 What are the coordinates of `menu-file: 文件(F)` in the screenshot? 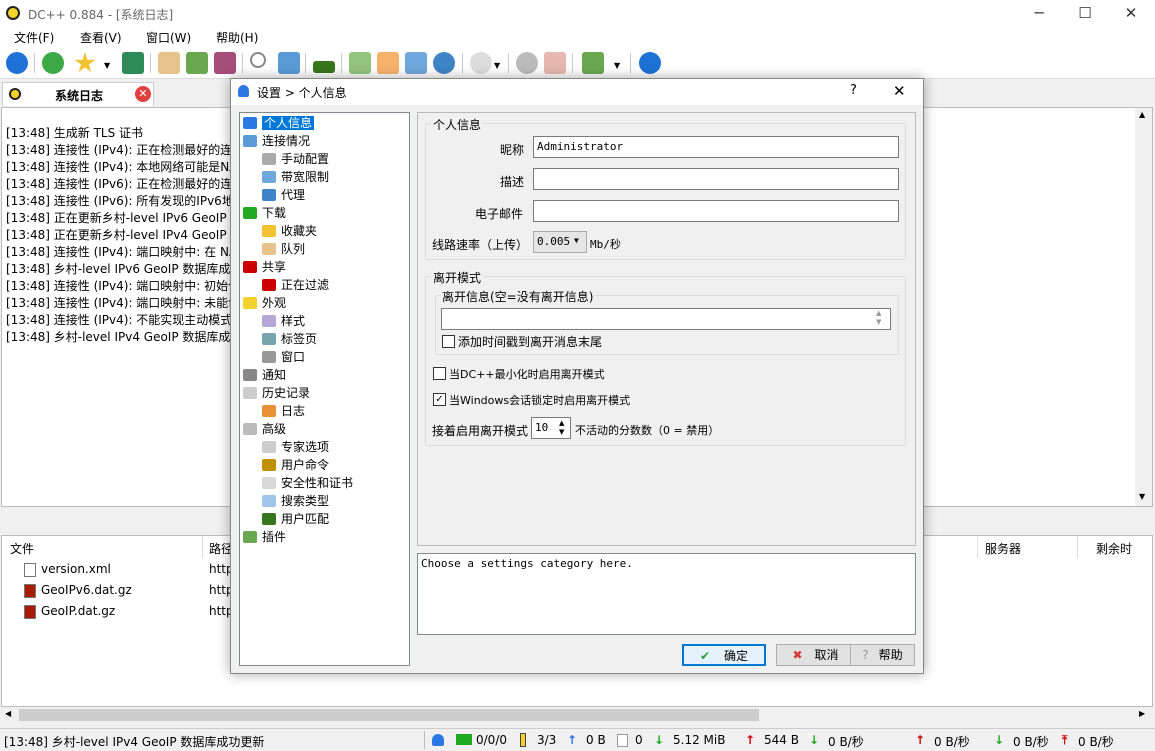 It's located at (34, 37).